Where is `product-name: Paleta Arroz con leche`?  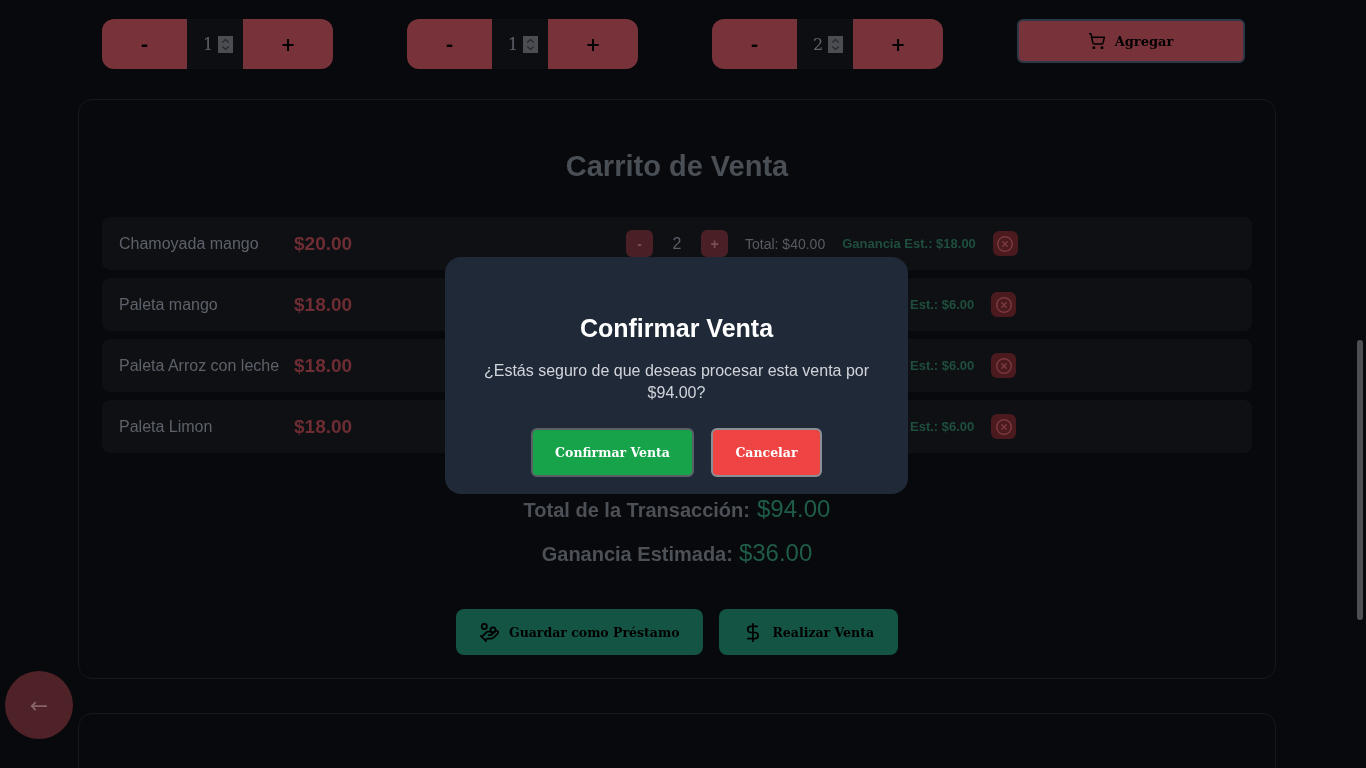
product-name: Paleta Arroz con leche is located at coordinates (199, 365).